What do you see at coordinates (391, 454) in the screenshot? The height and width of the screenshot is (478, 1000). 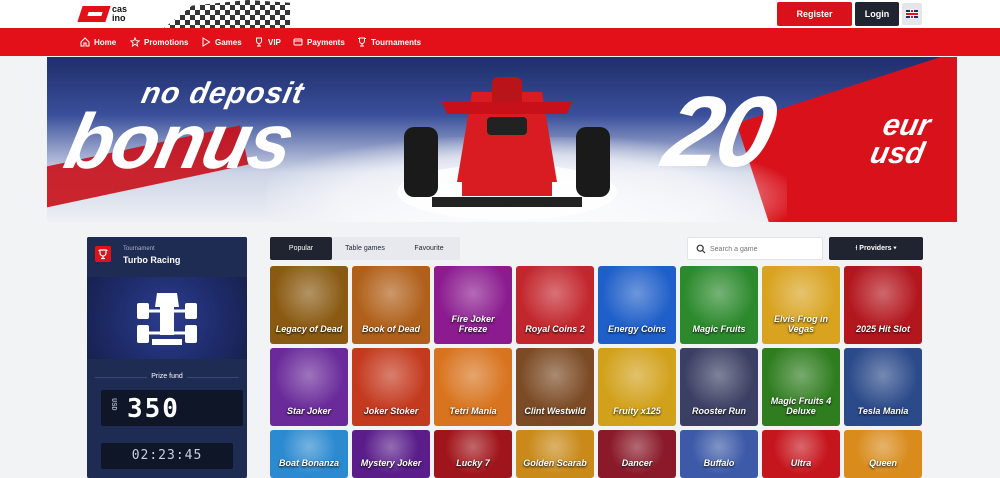 I see `game-tile: Mystery Joker` at bounding box center [391, 454].